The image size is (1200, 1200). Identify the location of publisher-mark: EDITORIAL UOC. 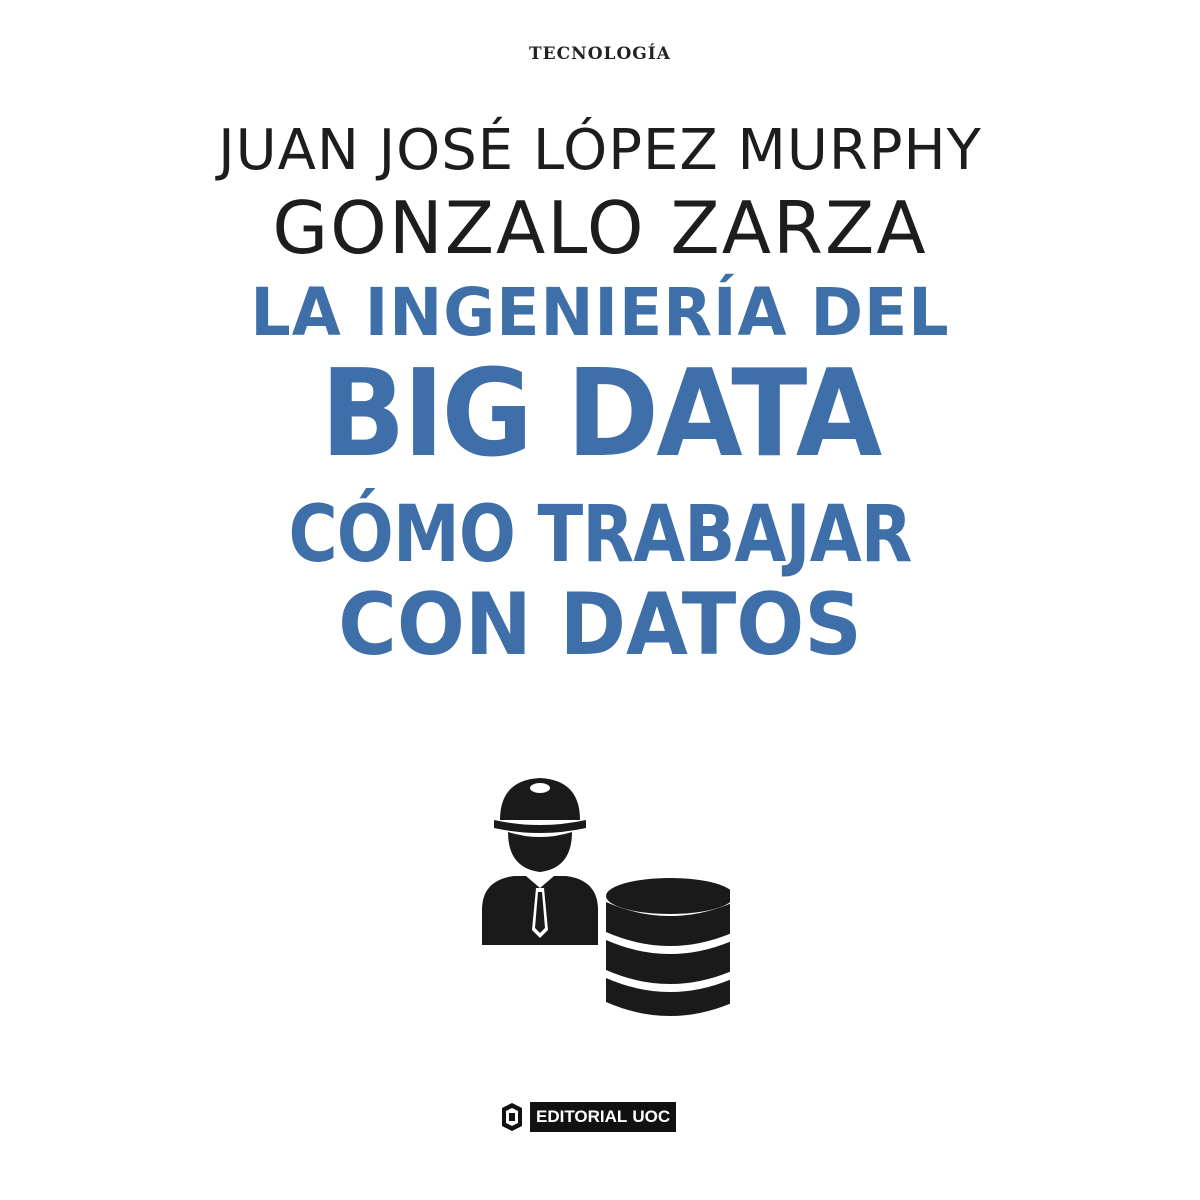
(588, 1117).